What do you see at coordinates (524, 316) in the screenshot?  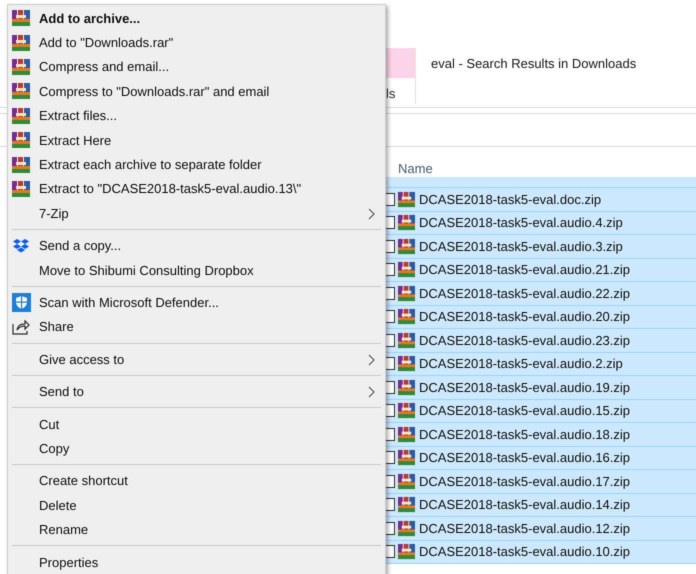 I see `file-name: DCASE2018-task5-eval.audio.20.zip` at bounding box center [524, 316].